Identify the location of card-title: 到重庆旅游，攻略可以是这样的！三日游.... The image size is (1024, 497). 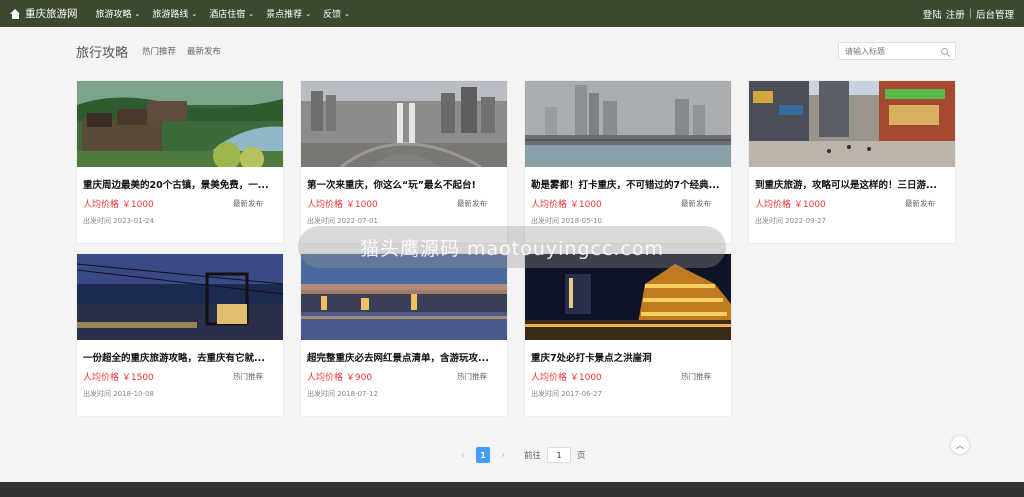
(852, 184).